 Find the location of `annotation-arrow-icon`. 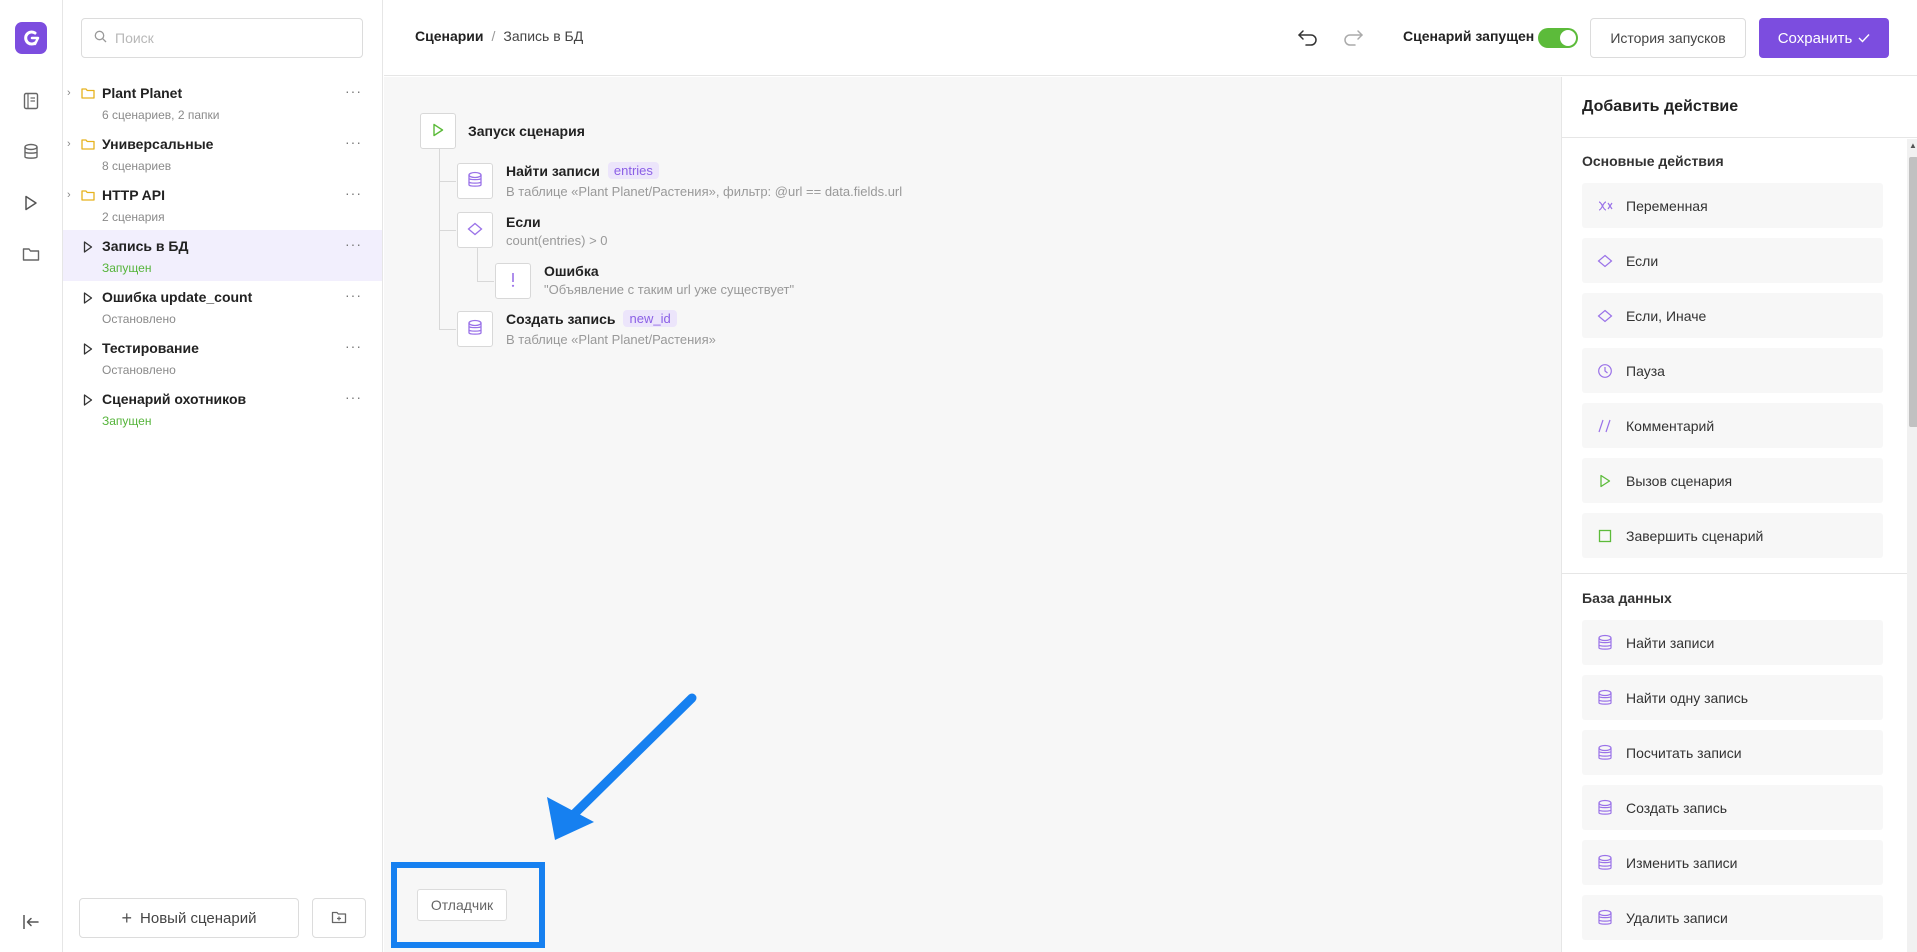

annotation-arrow-icon is located at coordinates (622, 766).